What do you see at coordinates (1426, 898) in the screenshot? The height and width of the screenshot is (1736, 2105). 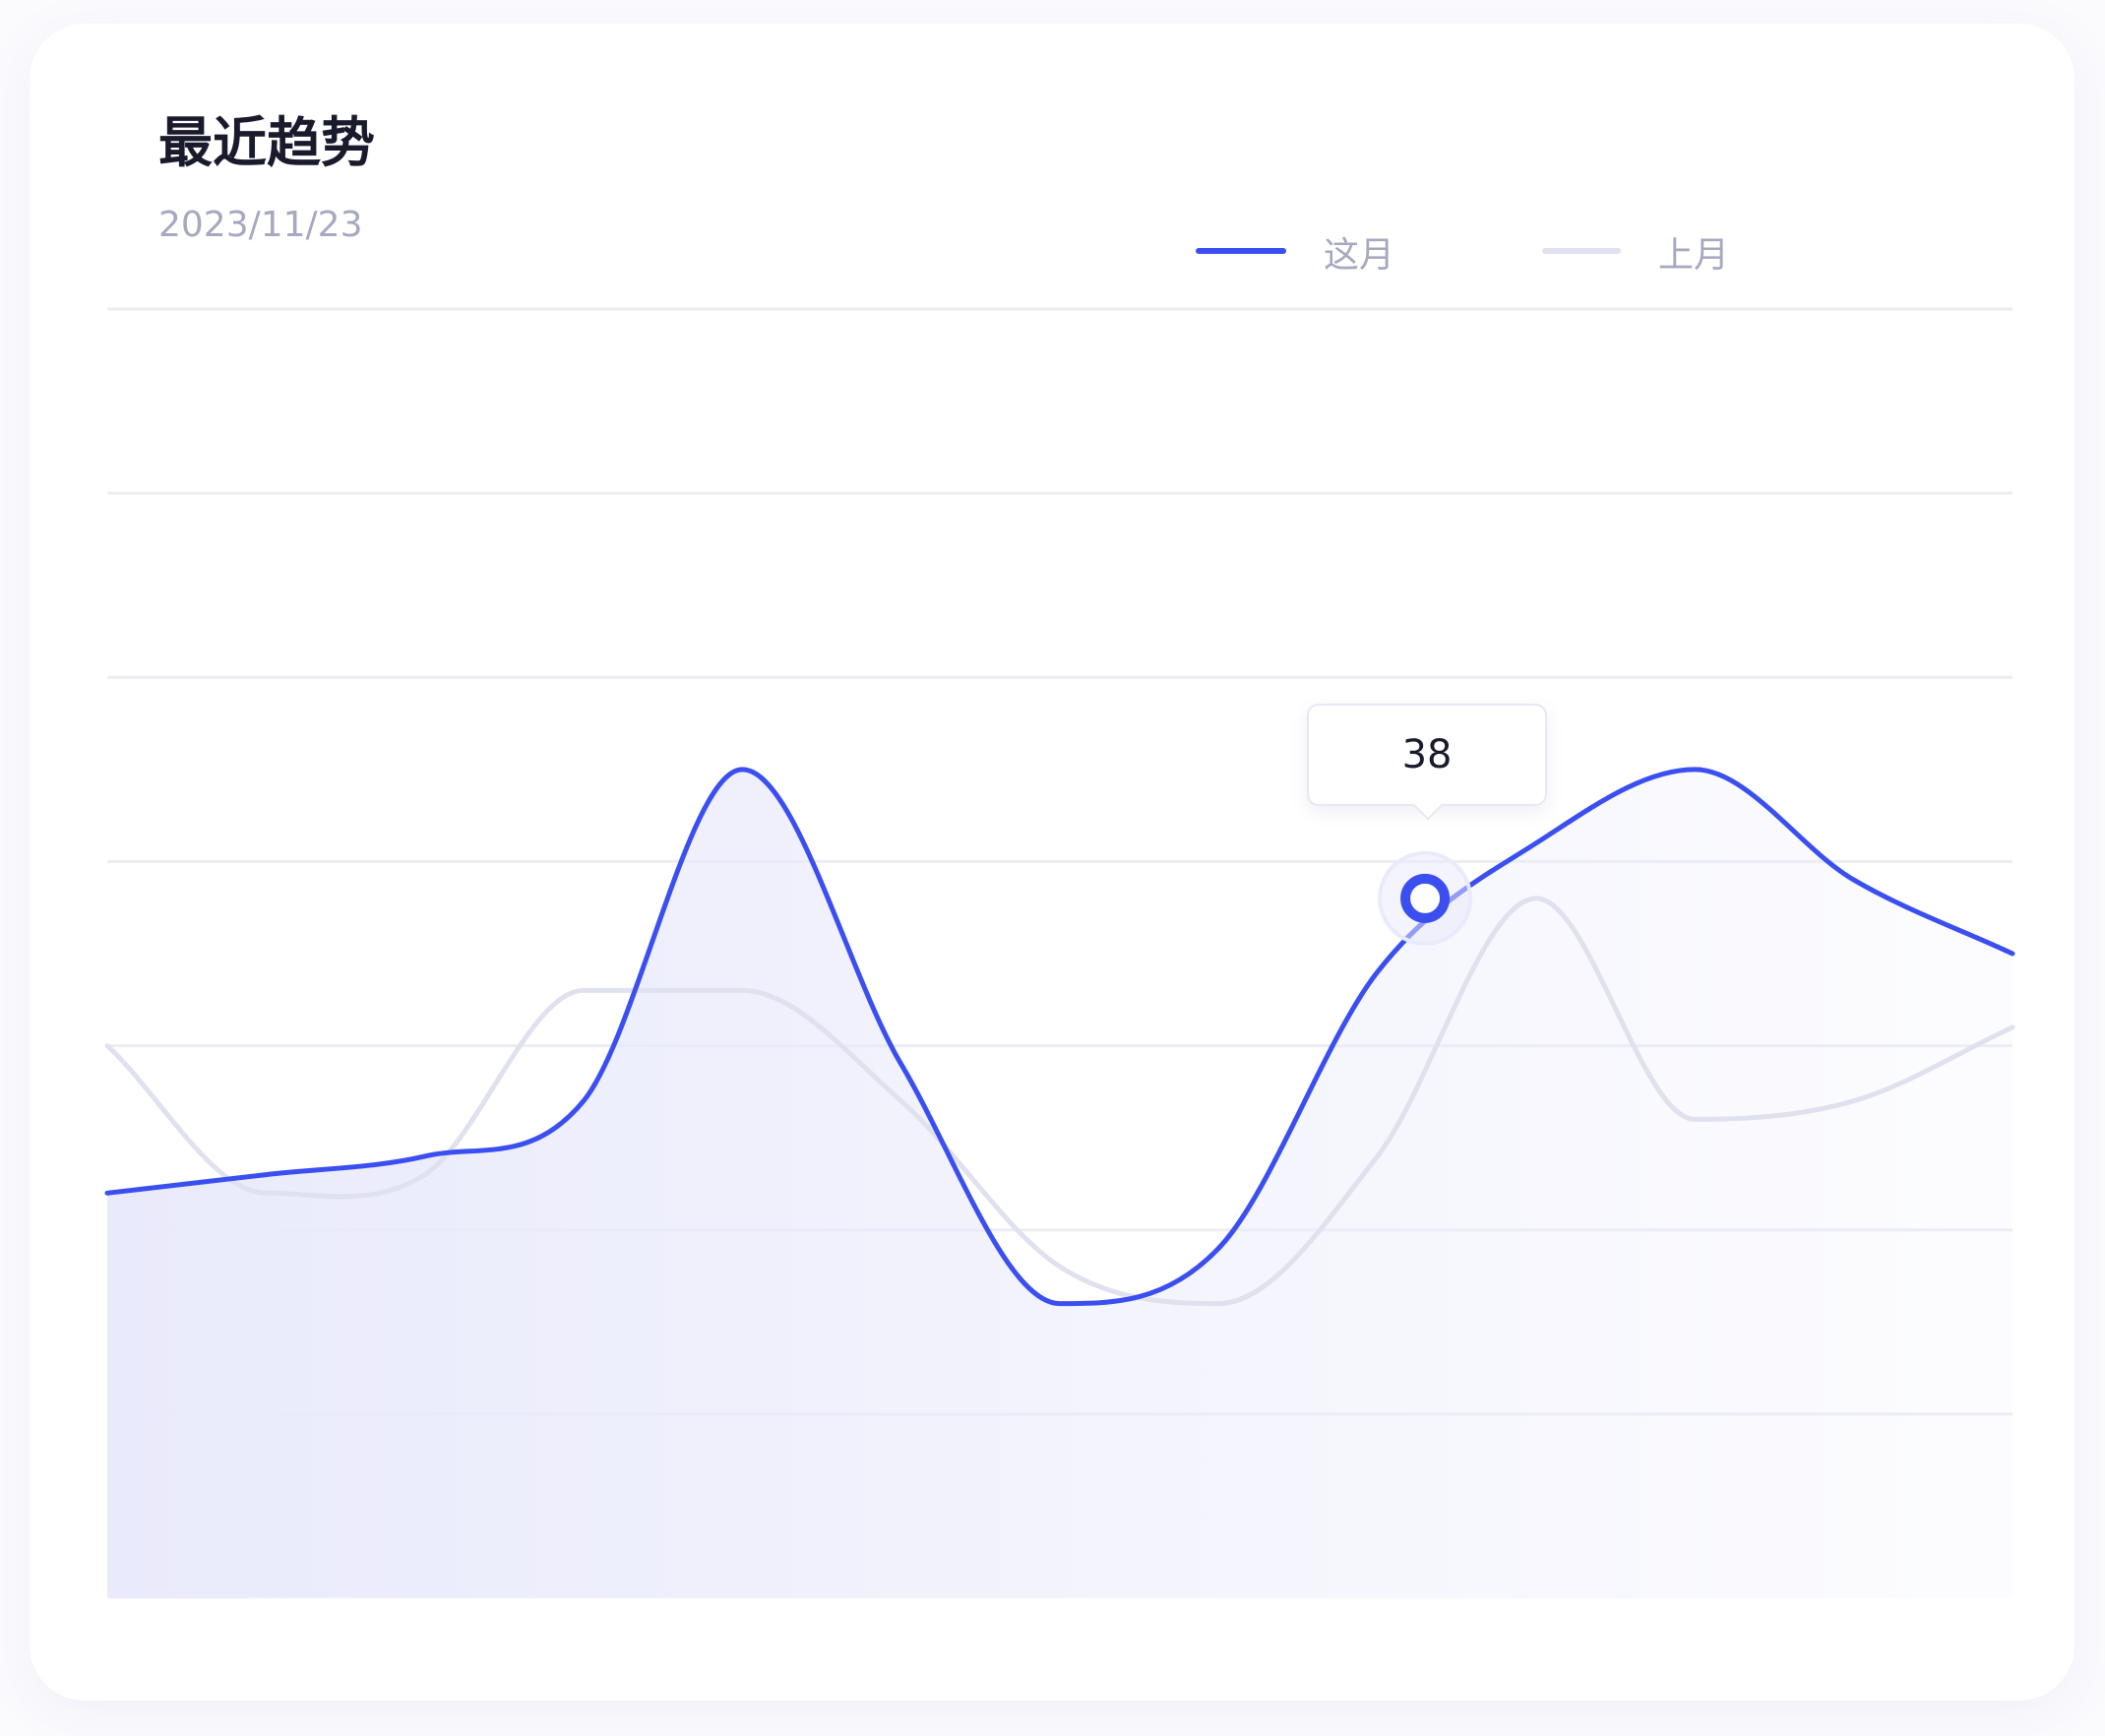 I see `highlight-point` at bounding box center [1426, 898].